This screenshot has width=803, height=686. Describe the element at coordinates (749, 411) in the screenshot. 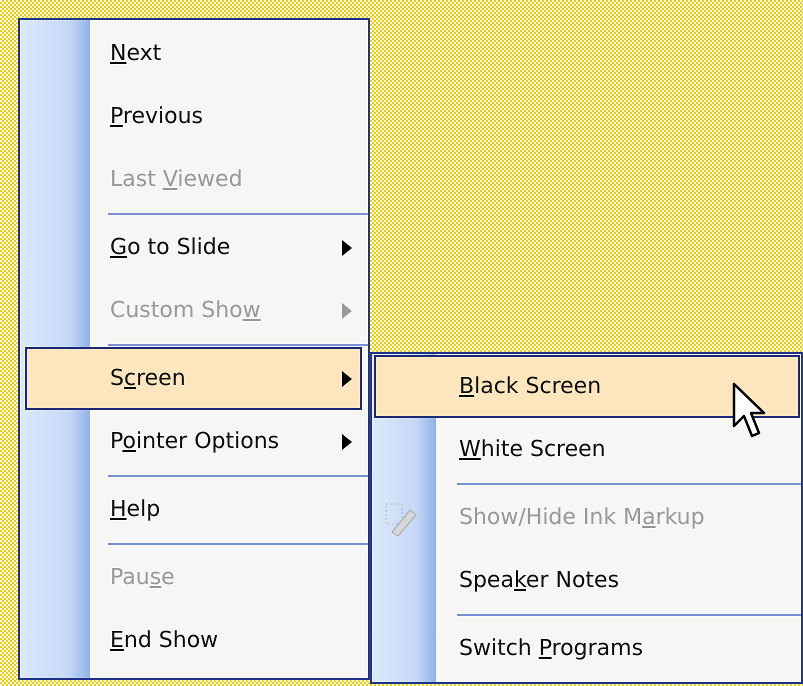

I see `mouse-pointer-icon` at that location.